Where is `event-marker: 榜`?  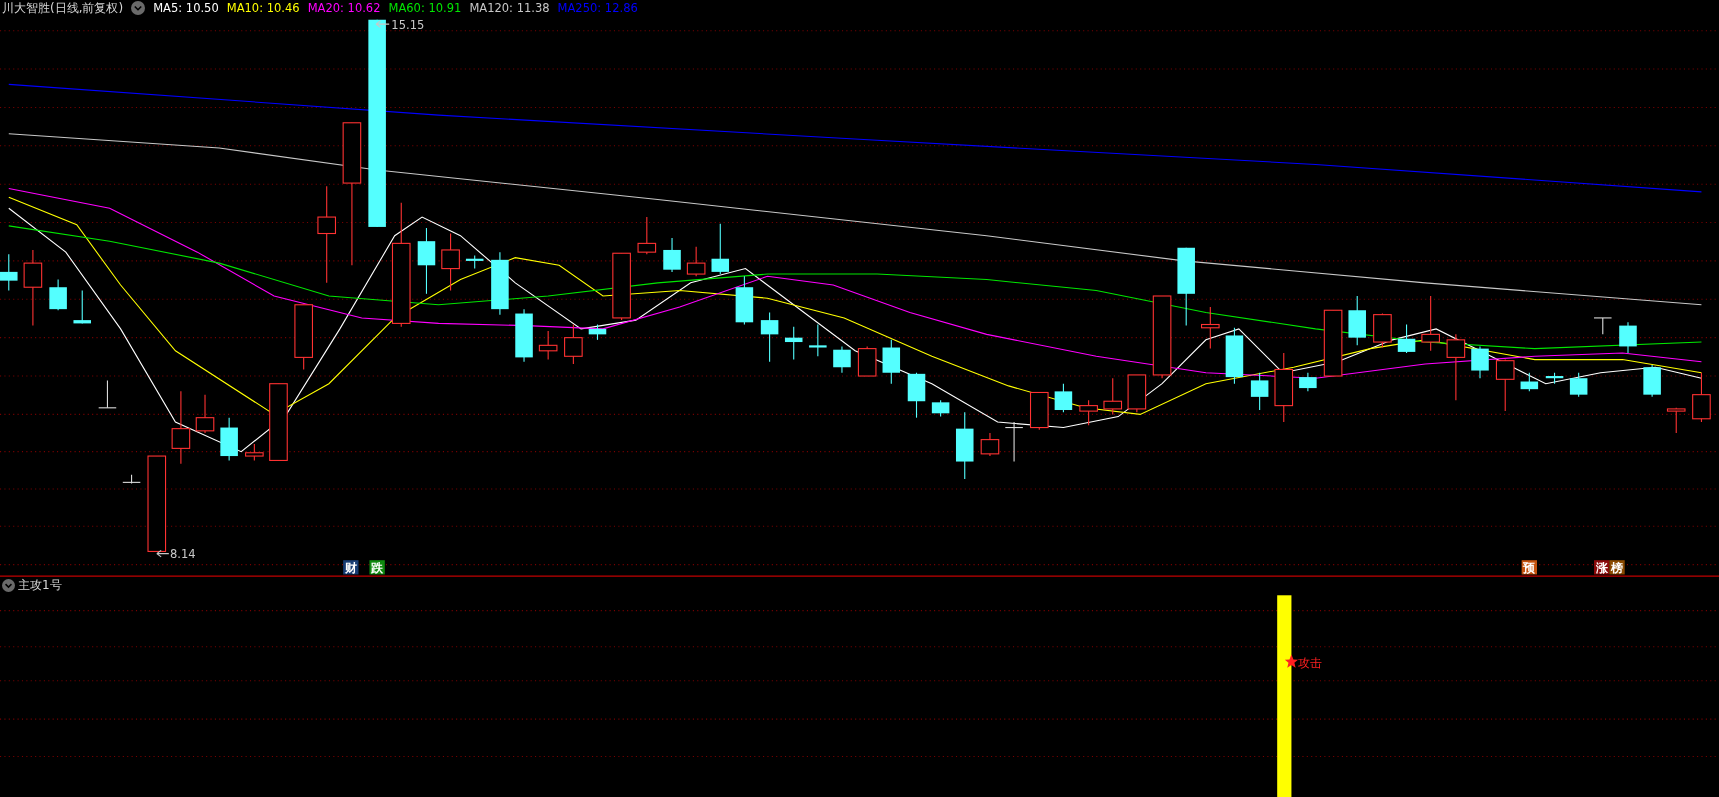
event-marker: 榜 is located at coordinates (1617, 568).